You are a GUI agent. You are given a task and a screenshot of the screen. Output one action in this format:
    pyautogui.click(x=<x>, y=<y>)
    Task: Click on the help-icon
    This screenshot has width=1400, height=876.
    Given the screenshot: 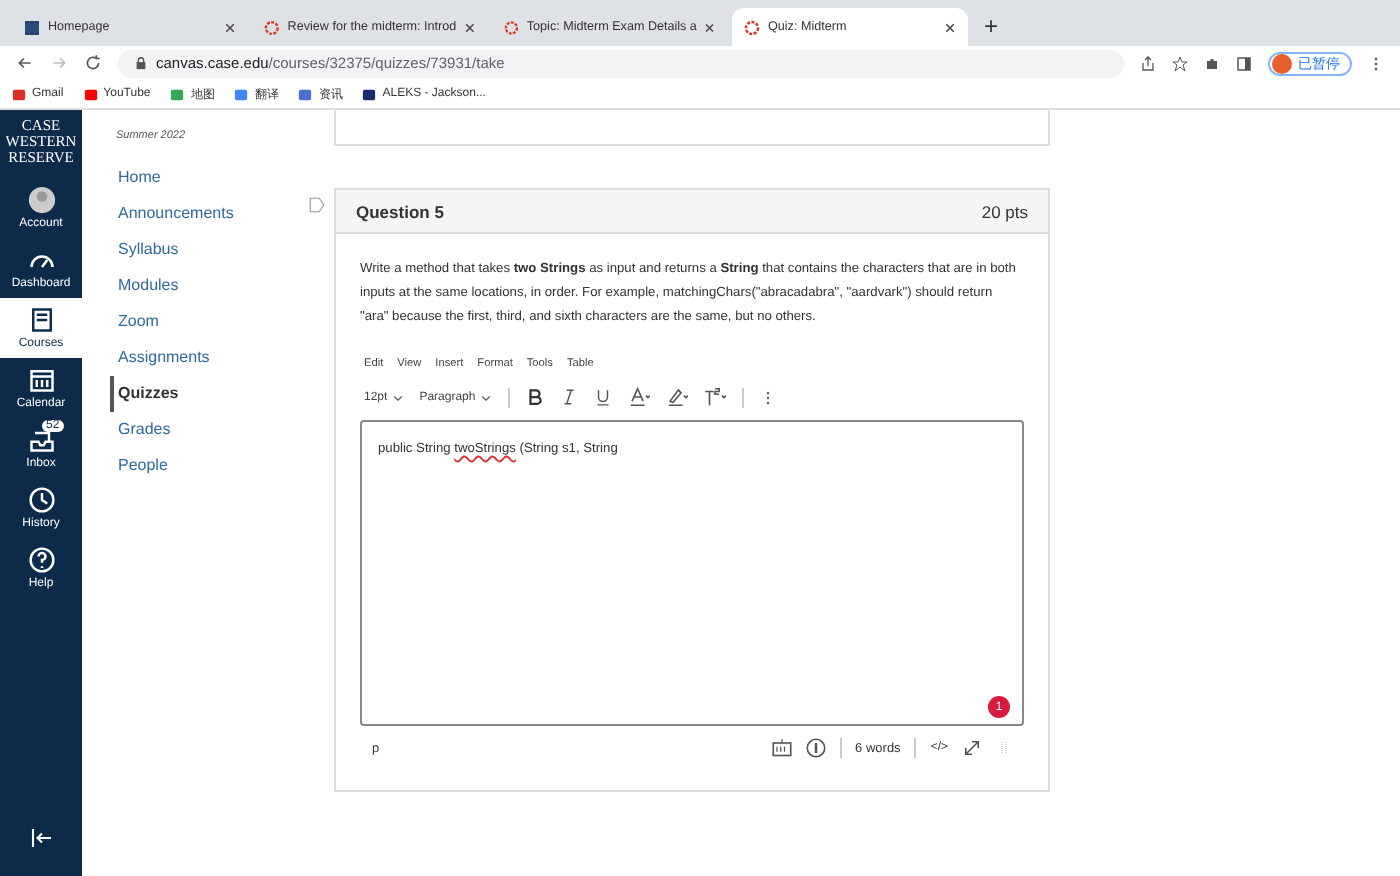 What is the action you would take?
    pyautogui.click(x=41, y=560)
    